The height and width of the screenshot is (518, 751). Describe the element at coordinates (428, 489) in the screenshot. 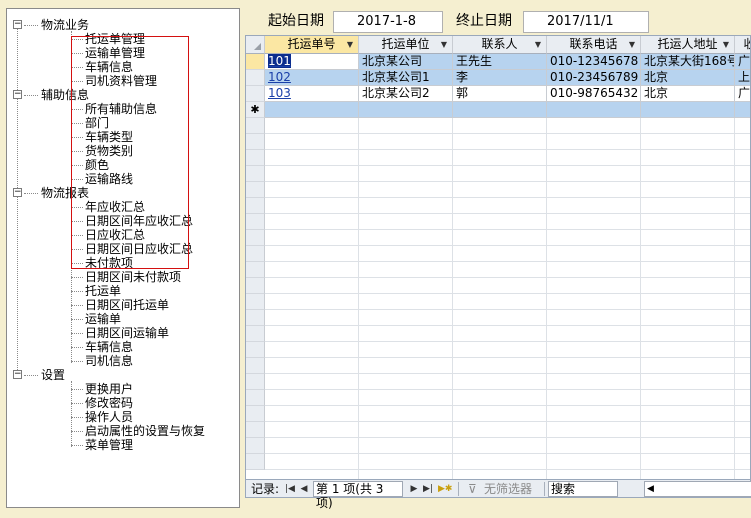

I see `last-record-icon: ▶|` at that location.